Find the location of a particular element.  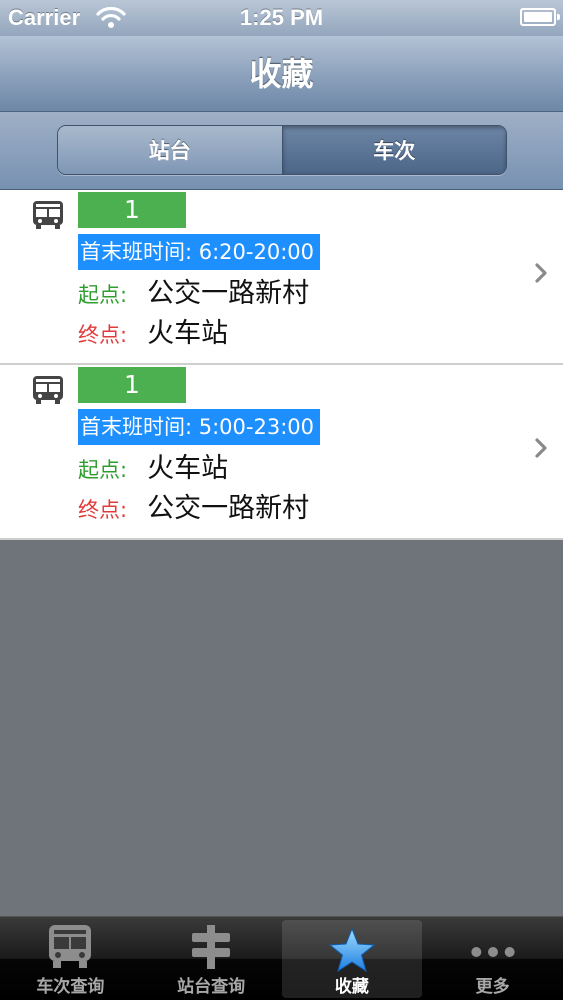

segmented-control: 站台 车次 is located at coordinates (282, 150).